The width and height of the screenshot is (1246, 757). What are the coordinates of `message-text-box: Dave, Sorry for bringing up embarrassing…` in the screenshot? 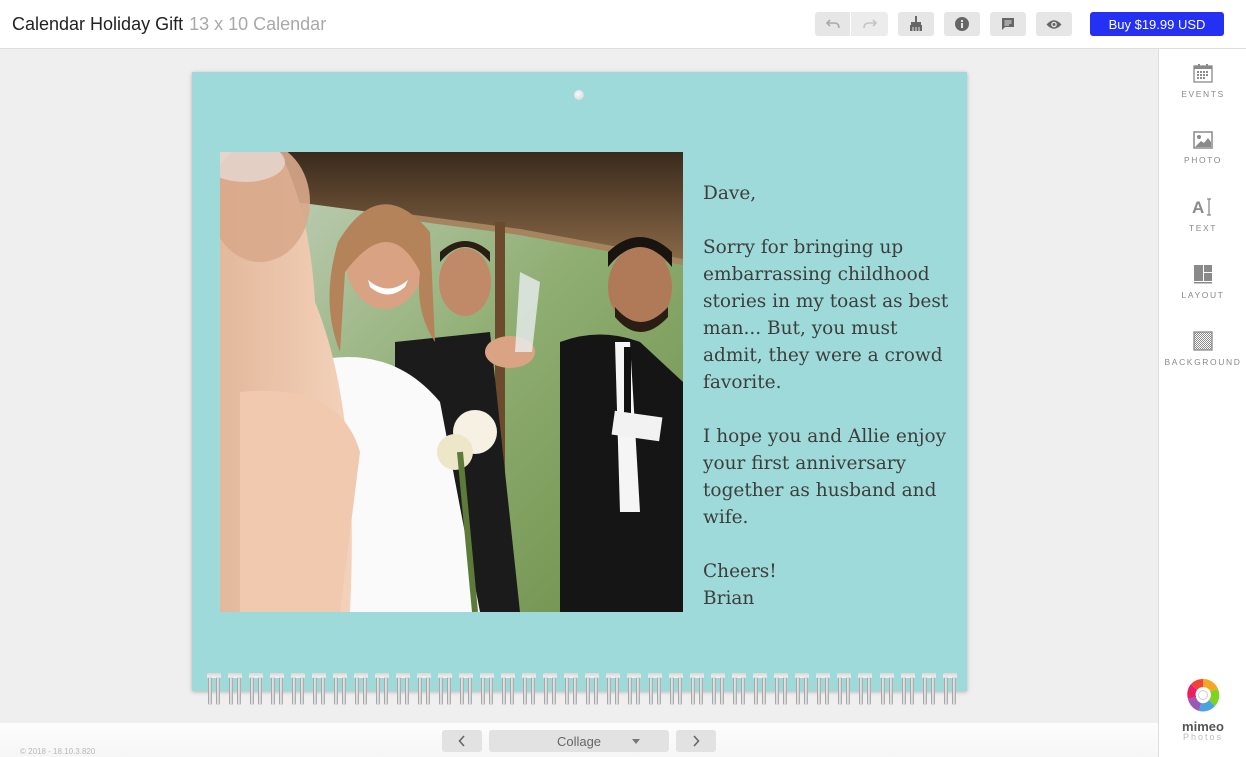 It's located at (830, 396).